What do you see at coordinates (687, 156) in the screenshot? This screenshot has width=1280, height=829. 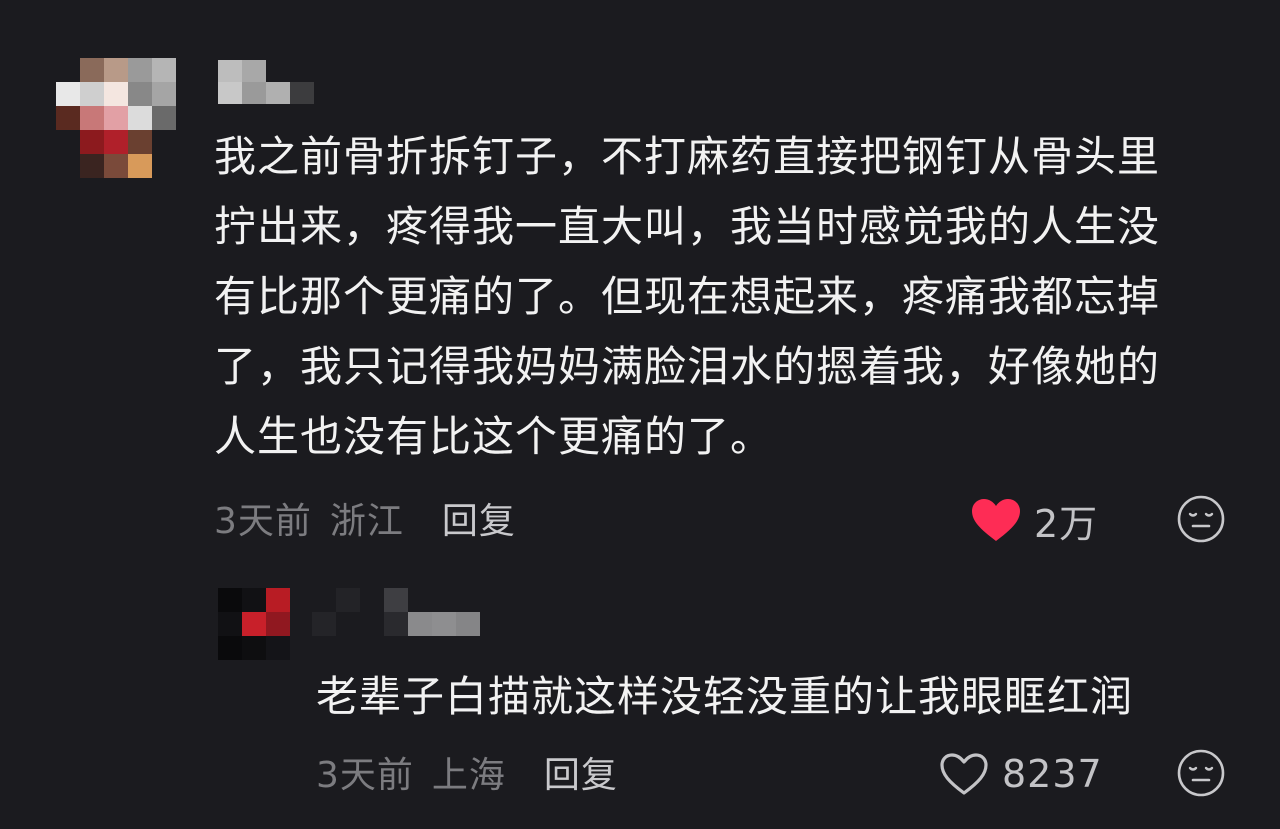 I see `comment-text-line: 我之前骨折拆钉子，不打麻药直接把钢钉从骨头里` at bounding box center [687, 156].